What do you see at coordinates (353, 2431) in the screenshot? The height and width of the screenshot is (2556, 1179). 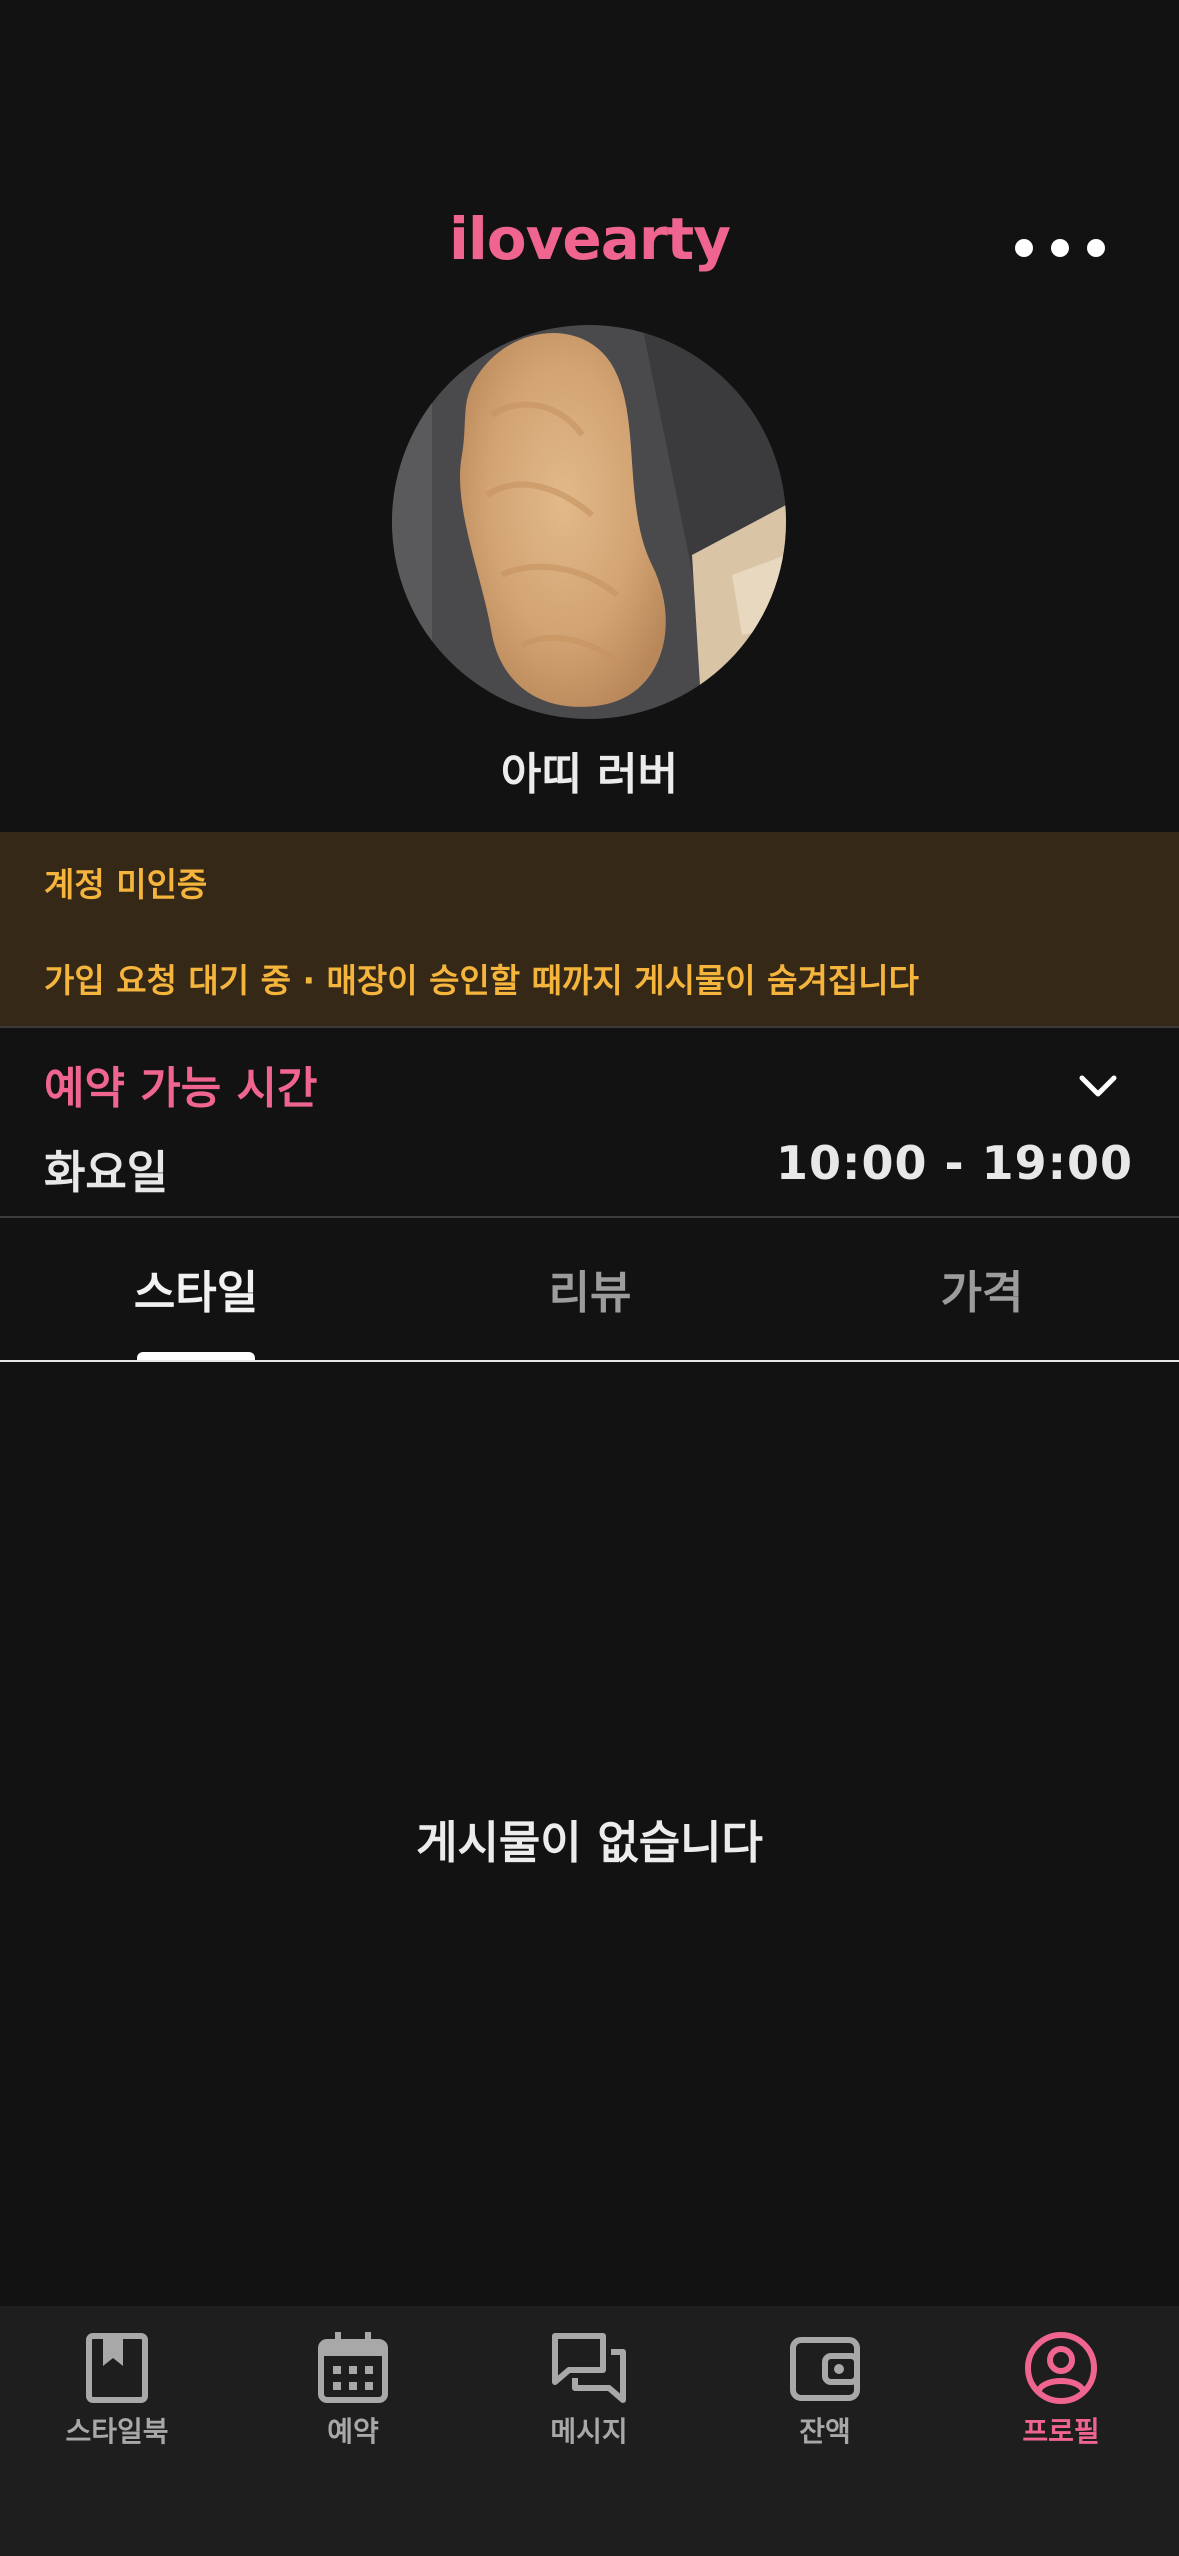 I see `nav-label: 예약` at bounding box center [353, 2431].